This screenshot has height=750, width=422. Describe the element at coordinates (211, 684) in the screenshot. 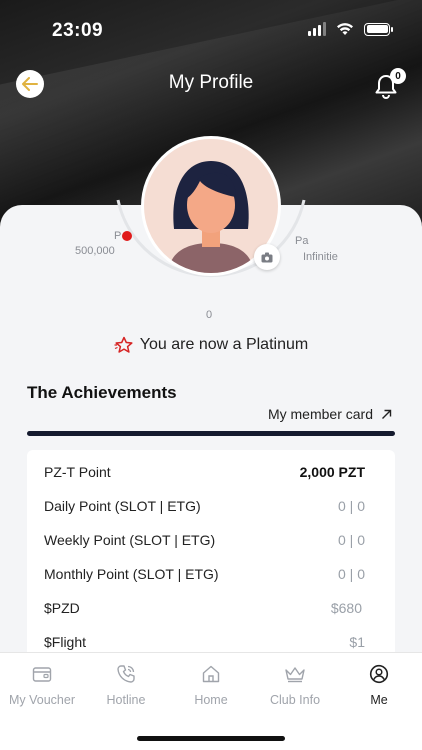

I see `tab-home: Home` at that location.